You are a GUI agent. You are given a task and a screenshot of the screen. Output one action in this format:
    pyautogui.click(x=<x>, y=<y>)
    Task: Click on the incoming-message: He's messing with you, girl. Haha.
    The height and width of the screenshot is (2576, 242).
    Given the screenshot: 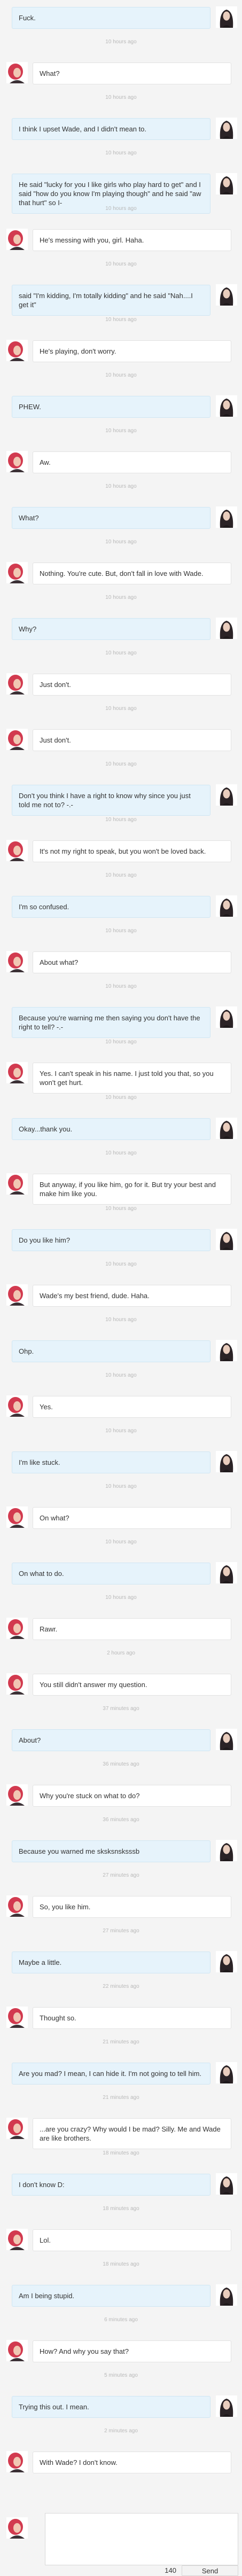 What is the action you would take?
    pyautogui.click(x=121, y=238)
    